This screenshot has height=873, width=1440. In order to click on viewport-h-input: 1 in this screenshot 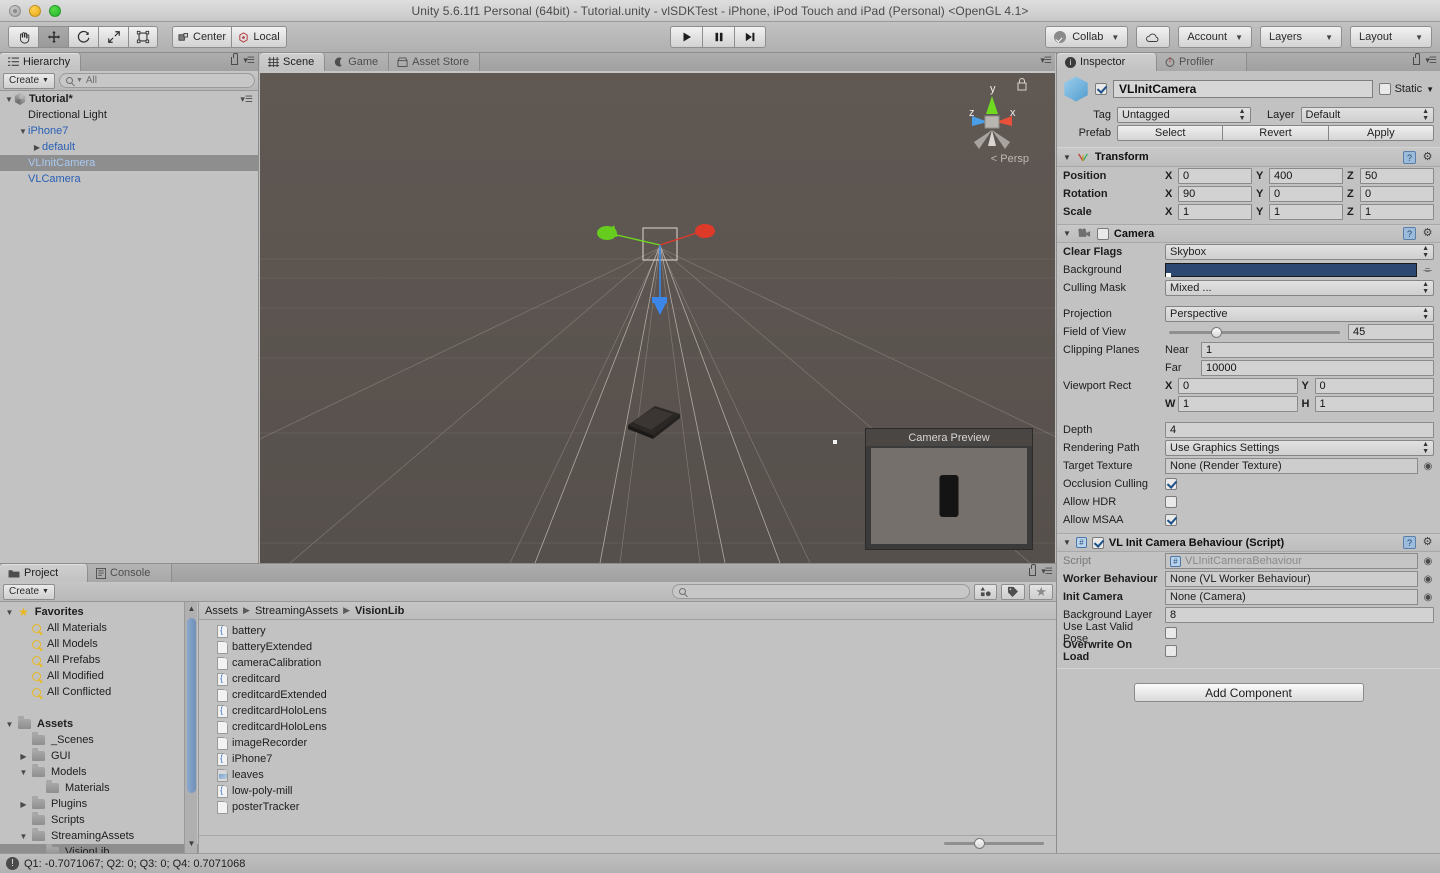, I will do `click(1374, 404)`.